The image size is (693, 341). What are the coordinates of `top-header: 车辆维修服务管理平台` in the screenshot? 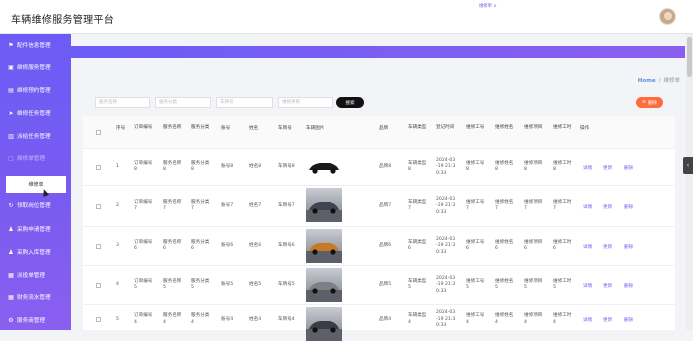 It's located at (346, 17).